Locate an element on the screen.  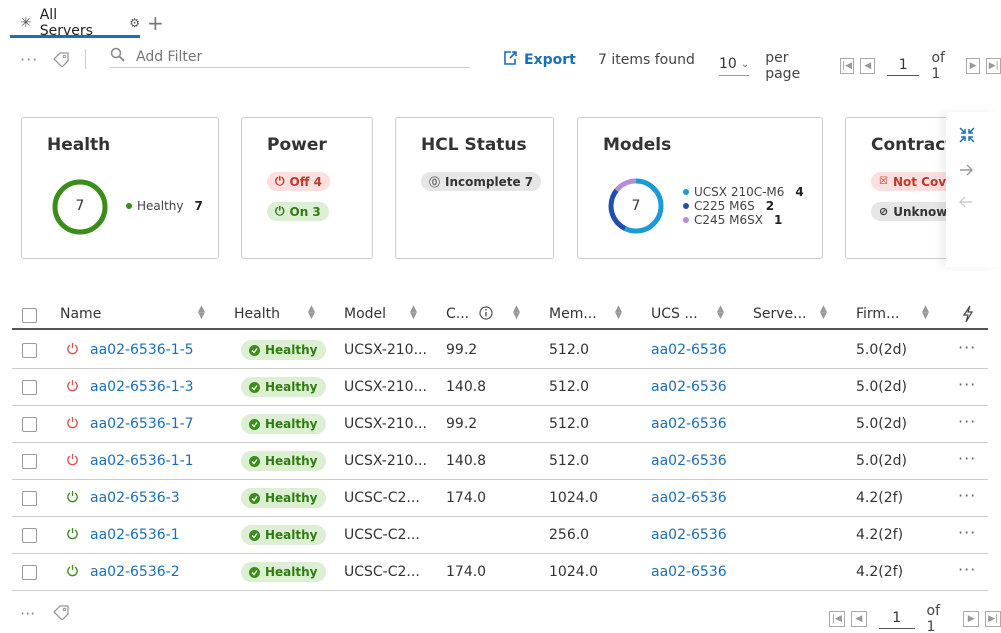
hcl-incomplete-pill: ⓪ Incomplete 7 is located at coordinates (481, 181).